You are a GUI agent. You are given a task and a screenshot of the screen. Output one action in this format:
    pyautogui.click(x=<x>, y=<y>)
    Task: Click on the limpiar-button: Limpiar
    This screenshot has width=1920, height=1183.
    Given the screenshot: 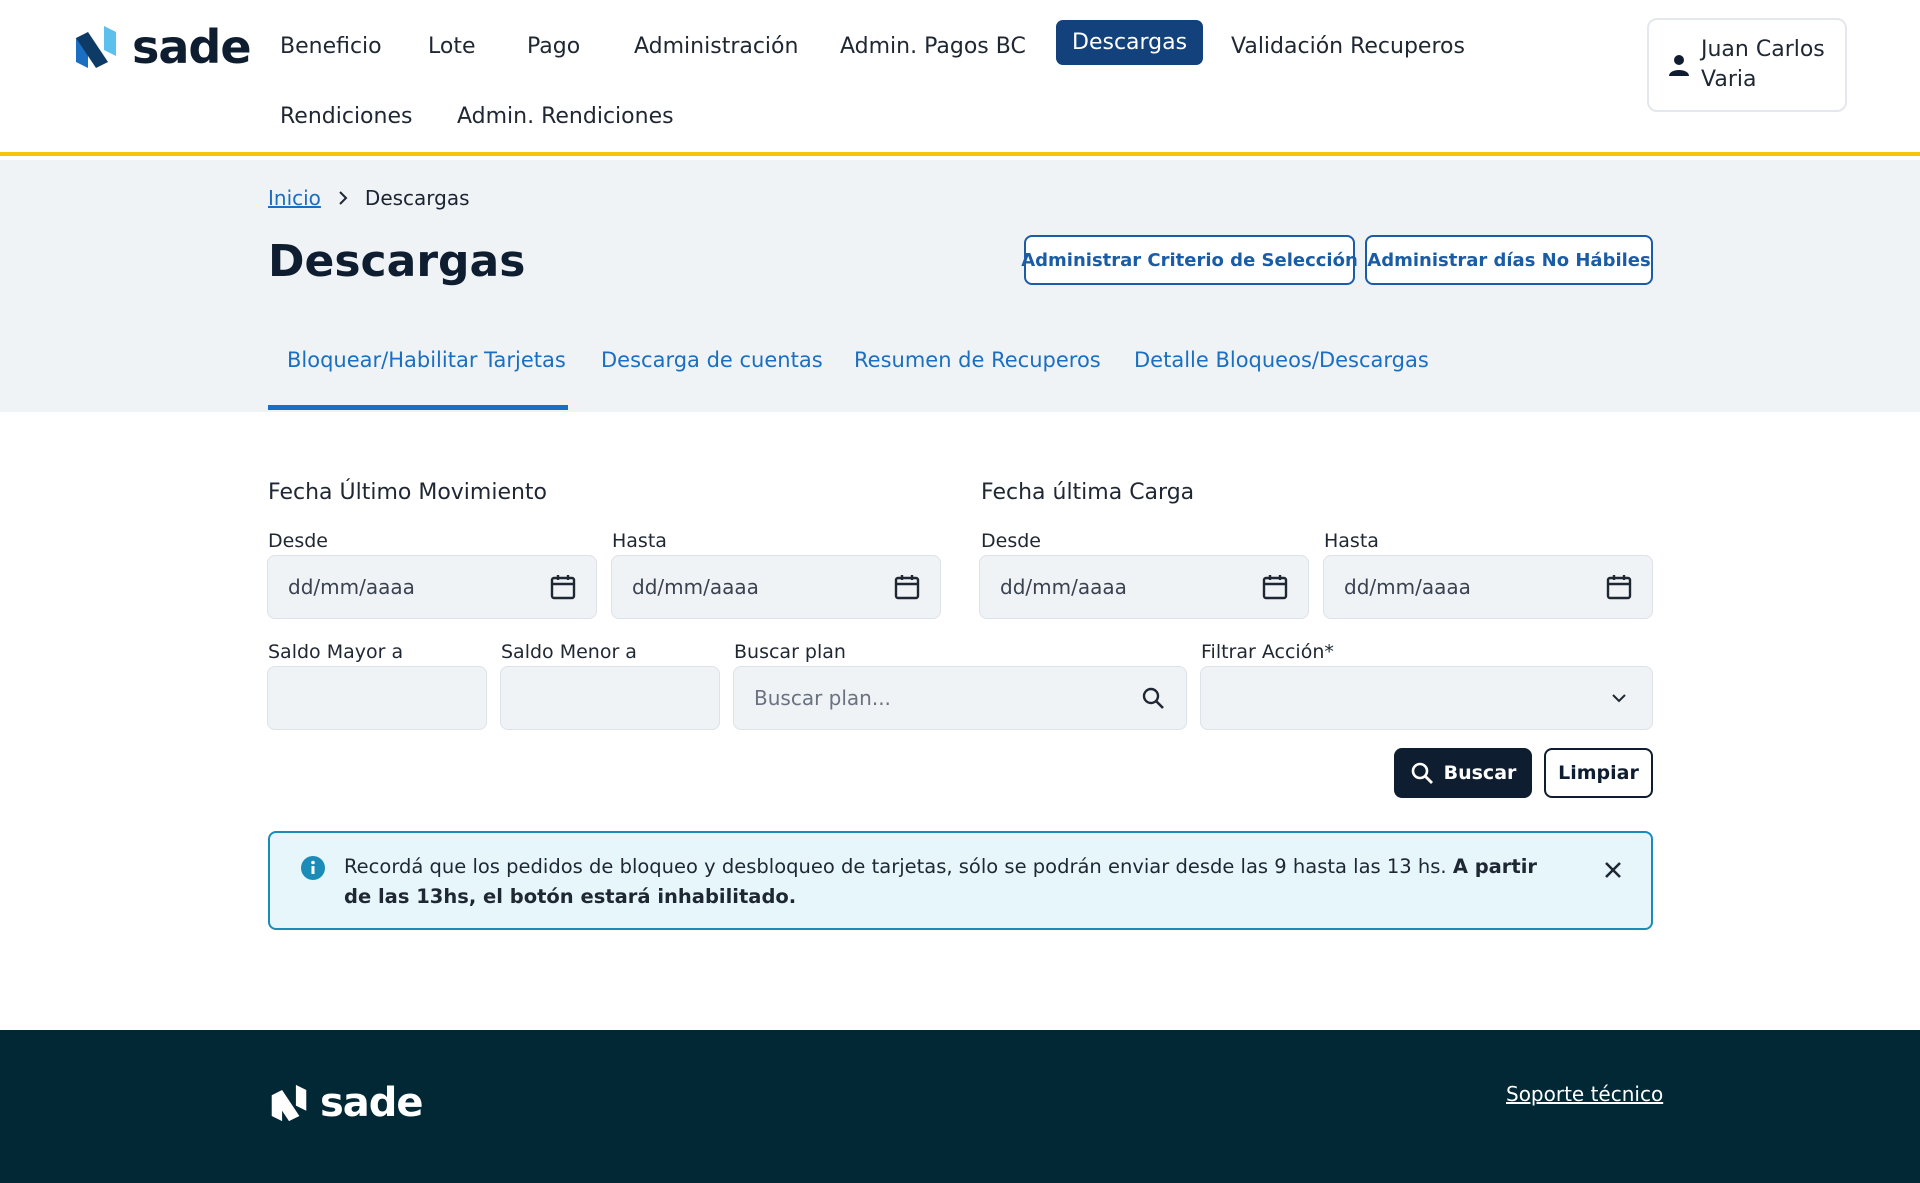 What is the action you would take?
    pyautogui.click(x=1598, y=773)
    